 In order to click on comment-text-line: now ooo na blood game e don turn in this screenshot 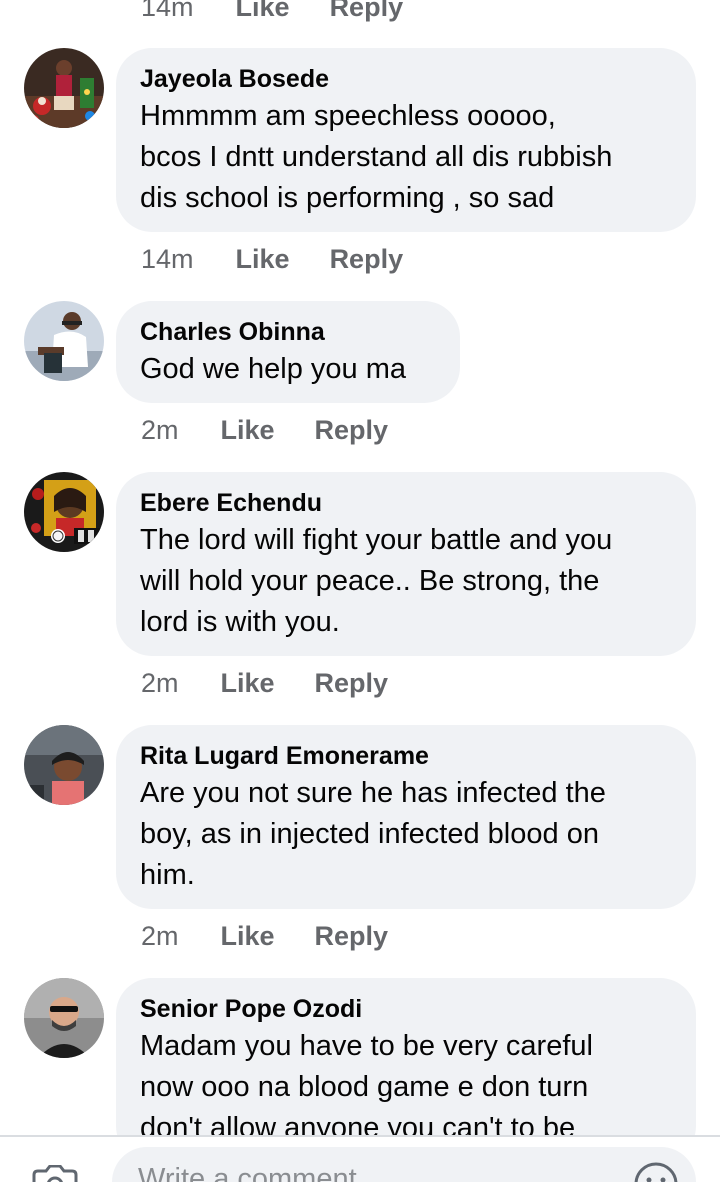, I will do `click(364, 1087)`.